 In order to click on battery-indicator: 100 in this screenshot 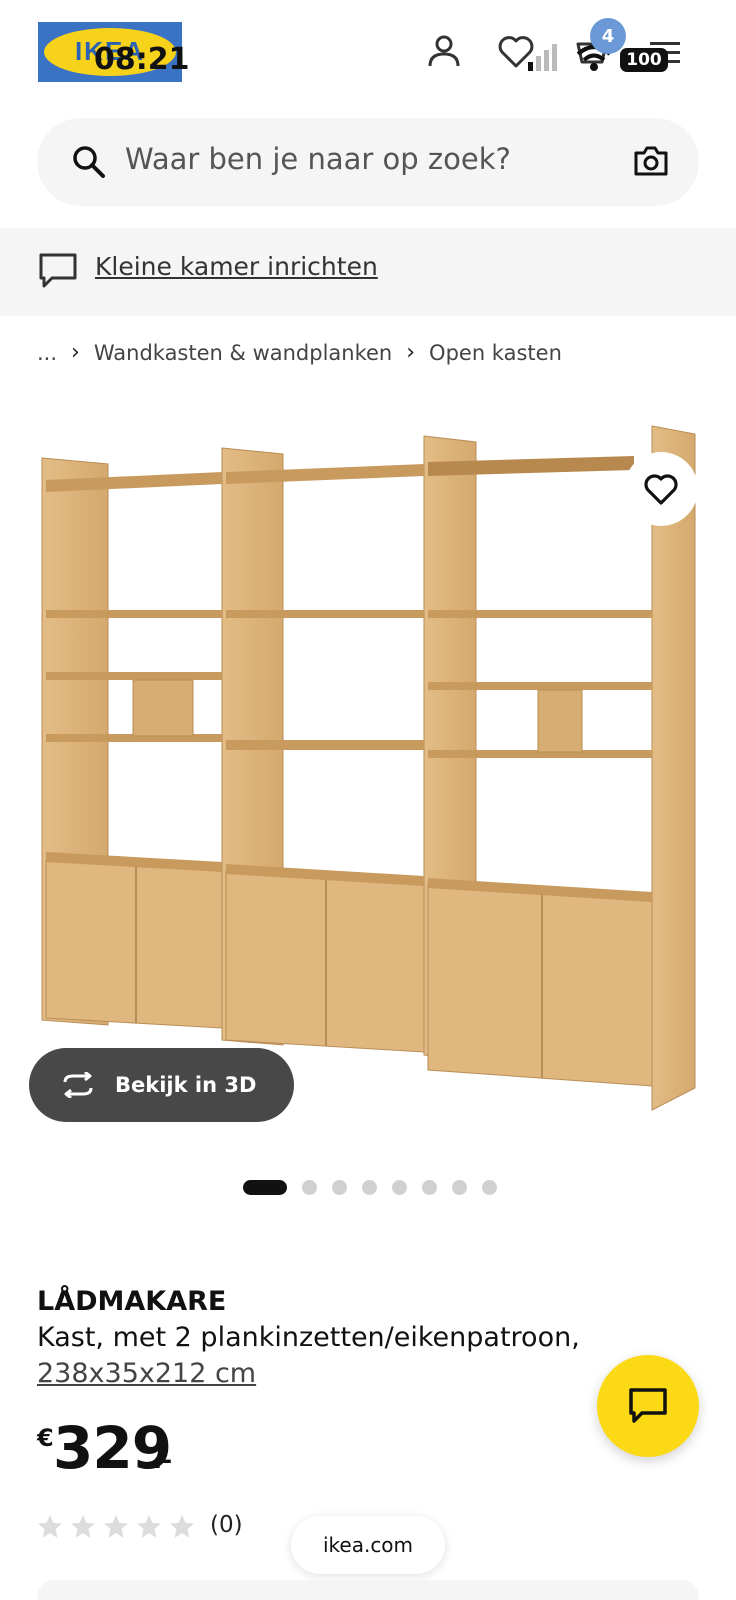, I will do `click(644, 60)`.